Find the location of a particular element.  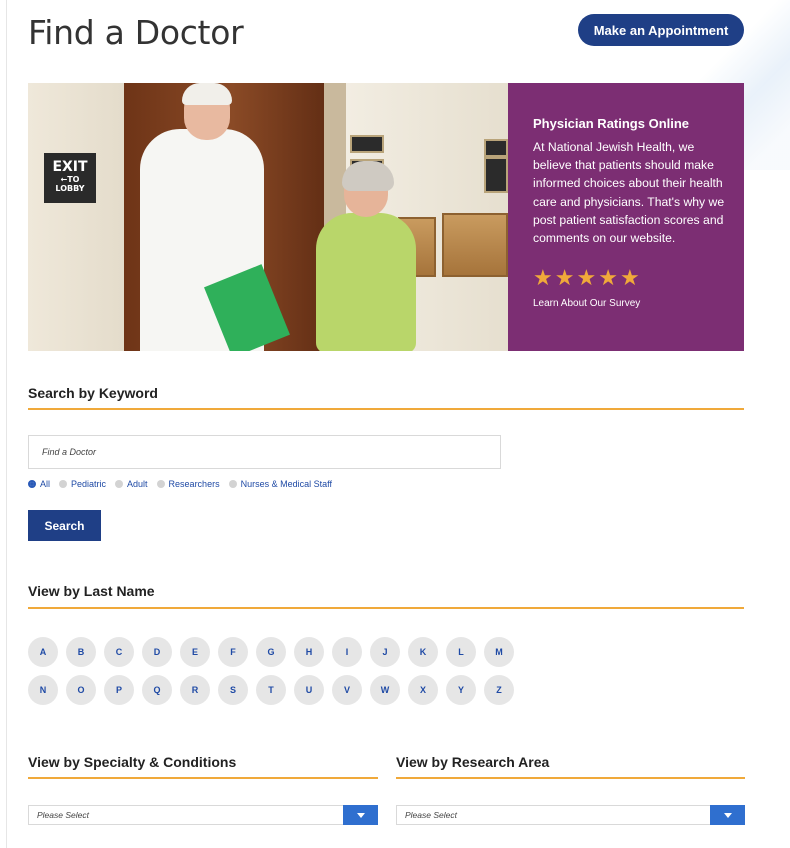

page-left-border is located at coordinates (6, 424).